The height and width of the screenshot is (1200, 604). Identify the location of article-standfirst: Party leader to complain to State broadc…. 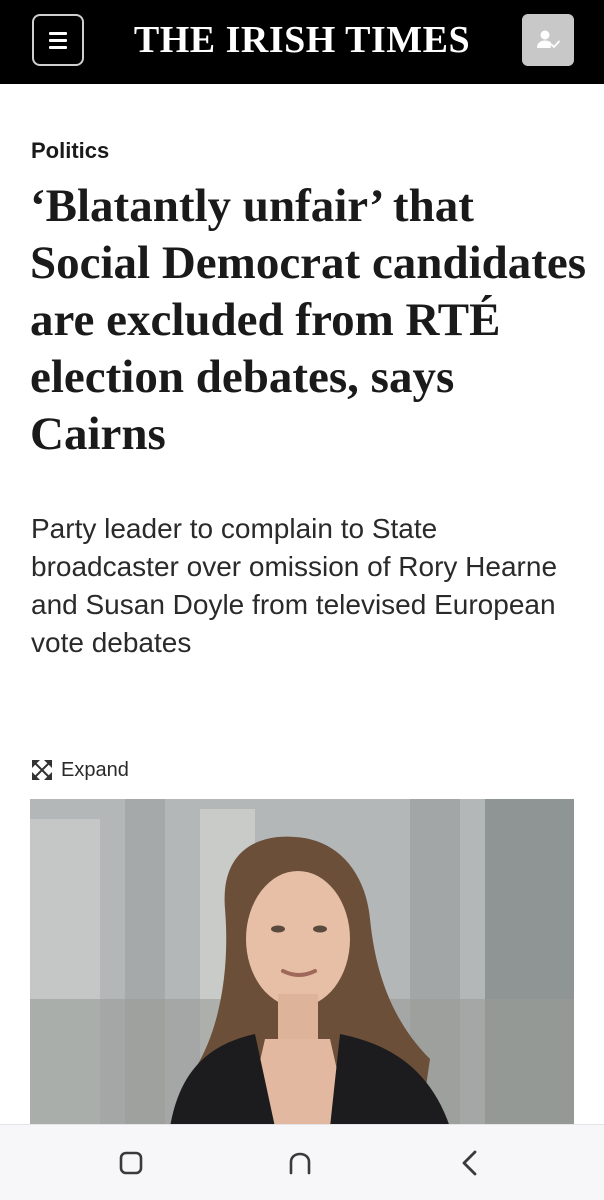
(294, 585).